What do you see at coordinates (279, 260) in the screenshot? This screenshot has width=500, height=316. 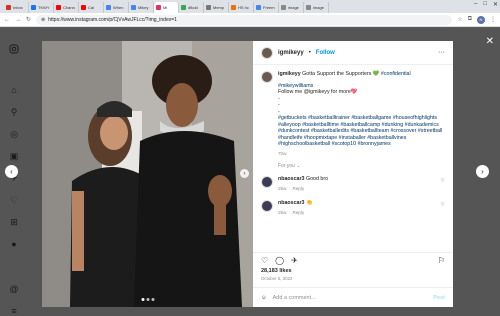 I see `comment-icon: ◯` at bounding box center [279, 260].